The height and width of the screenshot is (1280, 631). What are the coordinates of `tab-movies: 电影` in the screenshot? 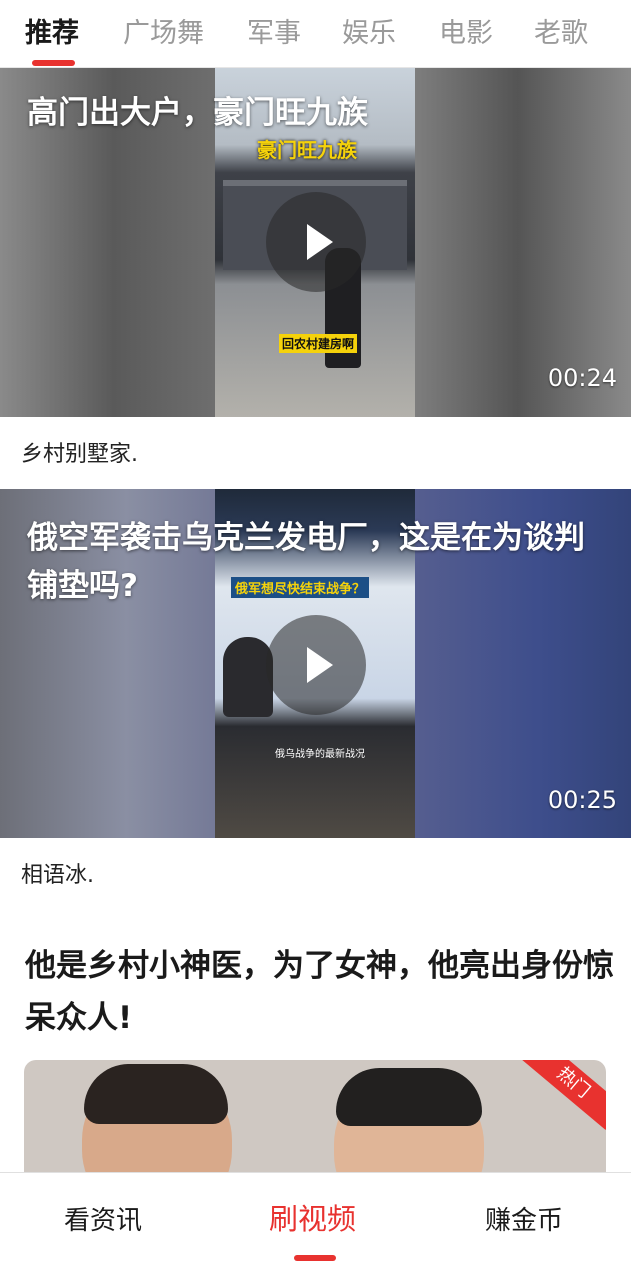 It's located at (466, 34).